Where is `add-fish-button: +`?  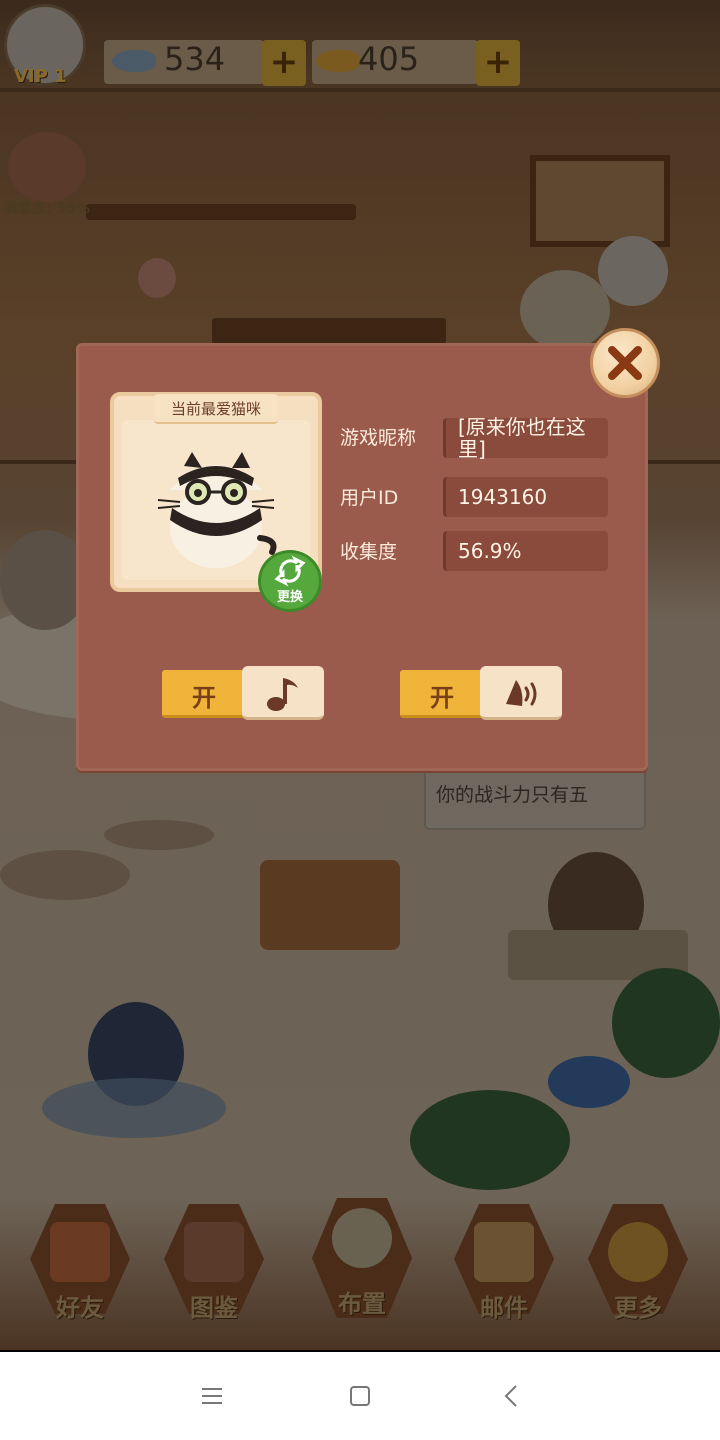 add-fish-button: + is located at coordinates (284, 63).